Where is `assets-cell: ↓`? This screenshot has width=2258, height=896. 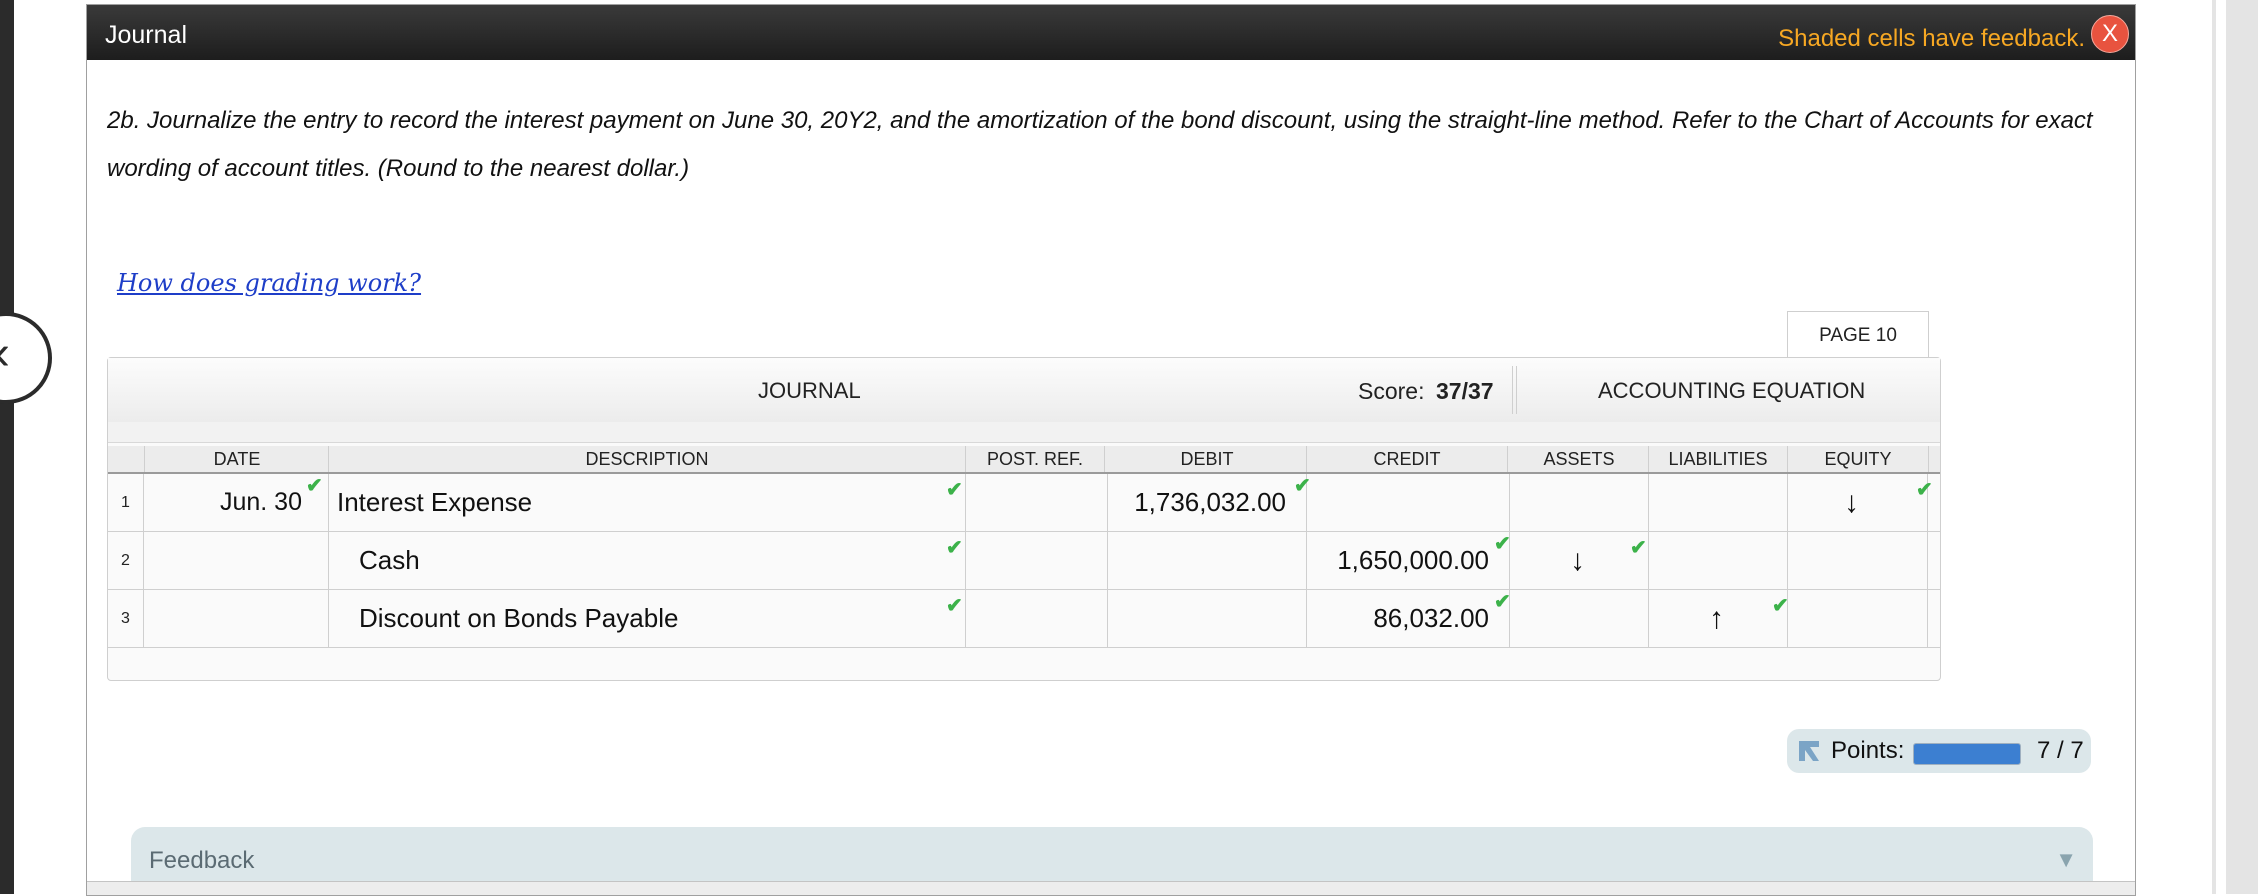 assets-cell: ↓ is located at coordinates (1579, 560).